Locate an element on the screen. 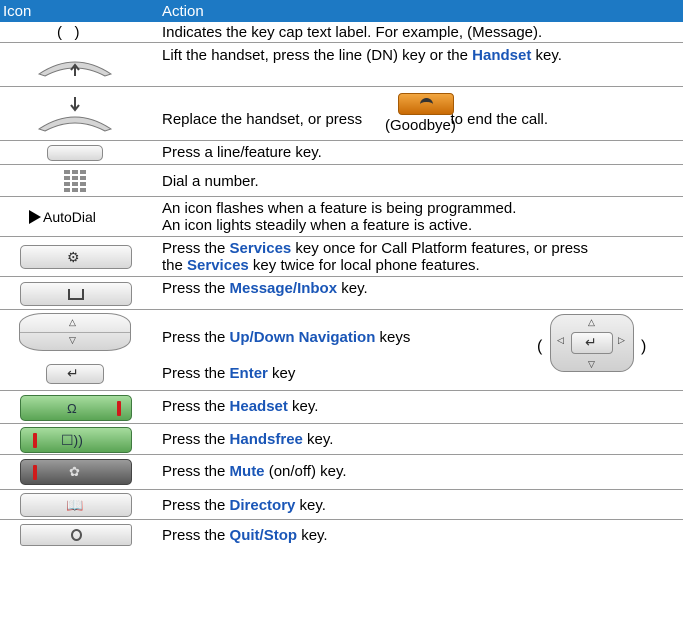 The height and width of the screenshot is (622, 683). indicator-arrow-icon is located at coordinates (35, 217).